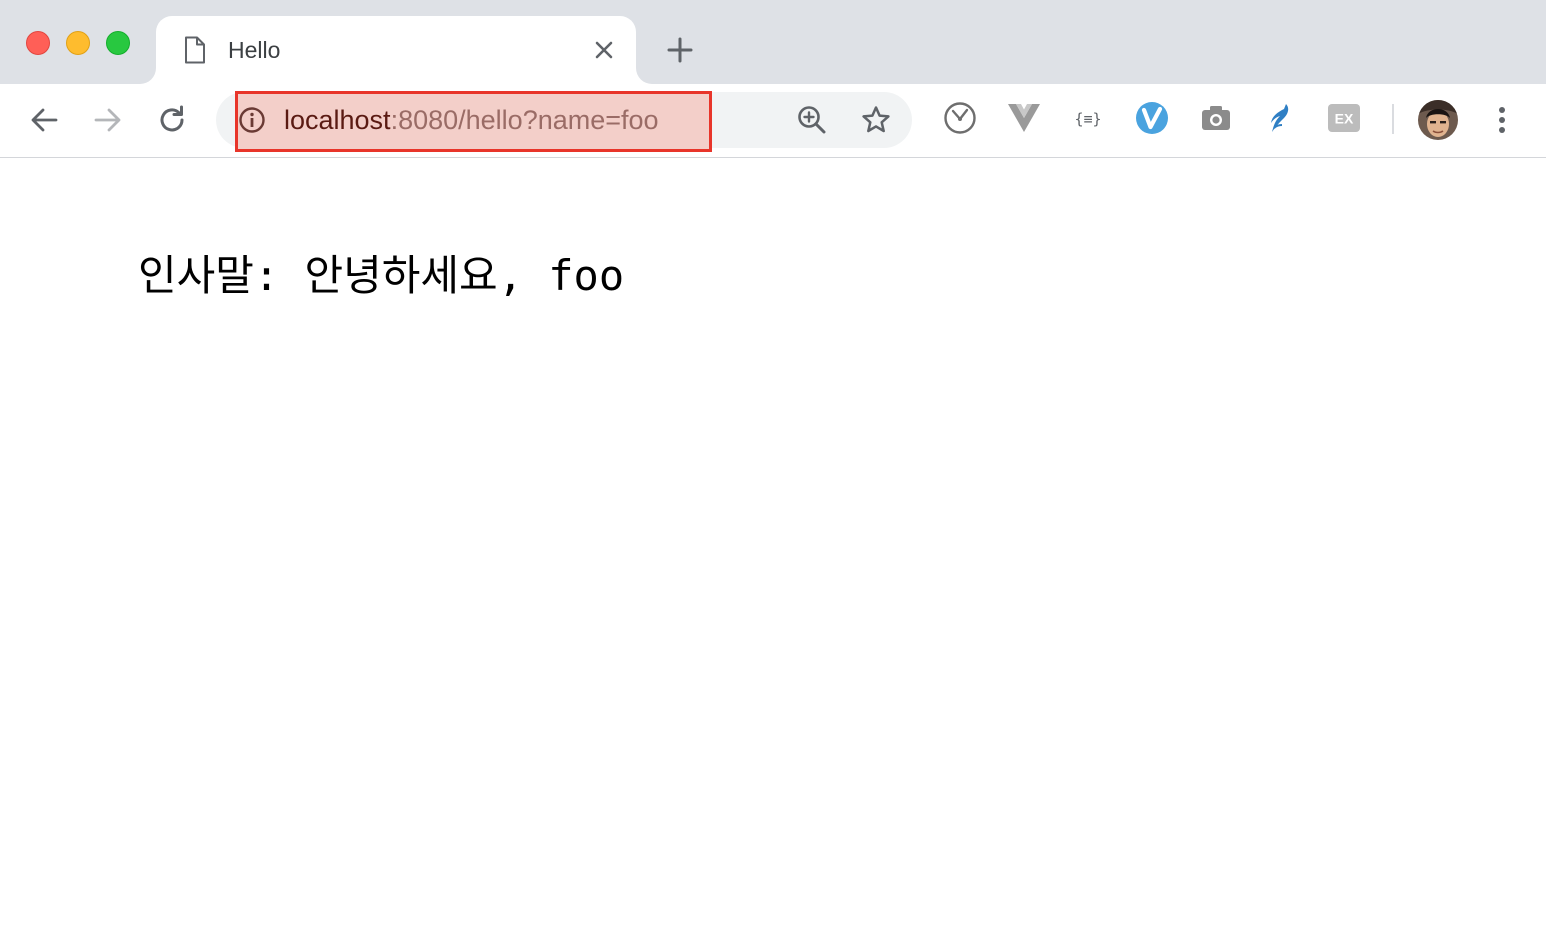 Image resolution: width=1546 pixels, height=942 pixels. I want to click on svg-text: EX, so click(1344, 119).